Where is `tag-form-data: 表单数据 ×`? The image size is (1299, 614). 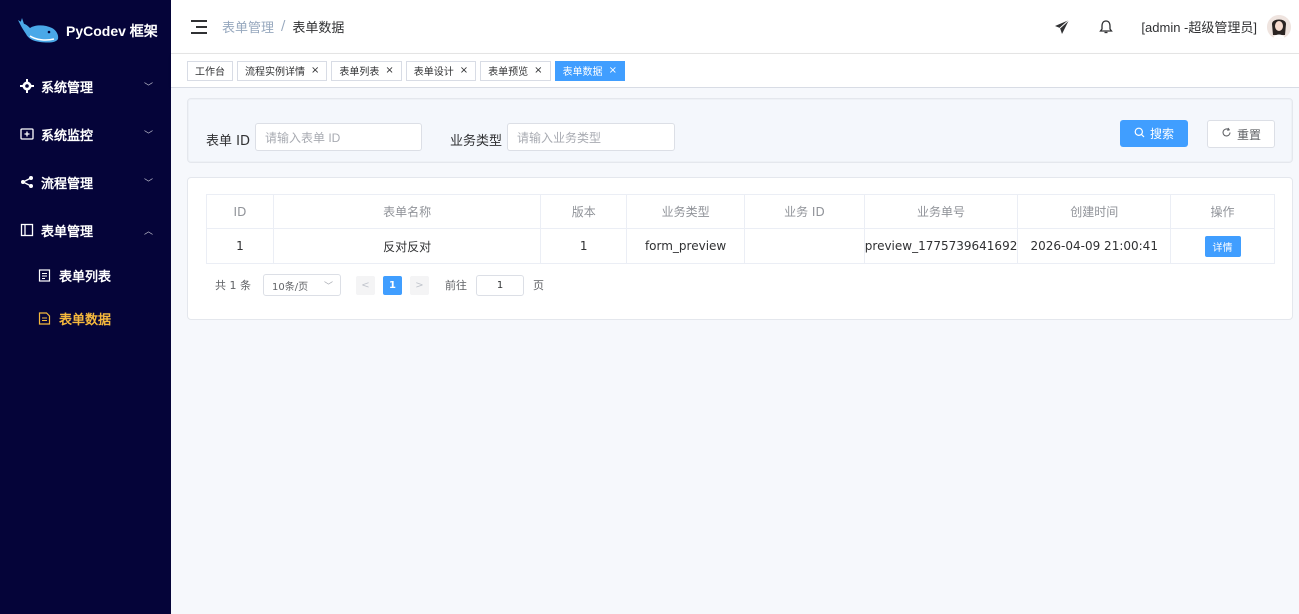 tag-form-data: 表单数据 × is located at coordinates (589, 70).